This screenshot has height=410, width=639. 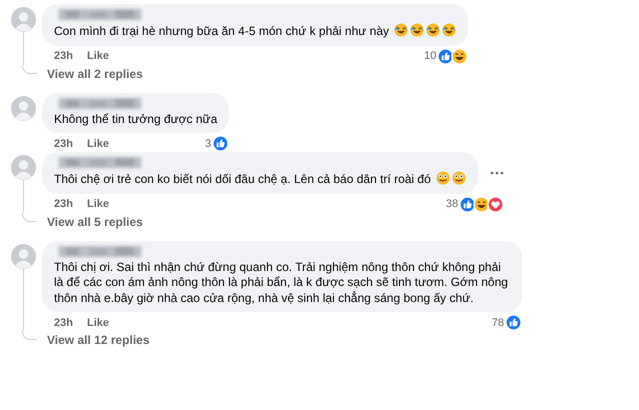 What do you see at coordinates (497, 172) in the screenshot?
I see `more-options-icon` at bounding box center [497, 172].